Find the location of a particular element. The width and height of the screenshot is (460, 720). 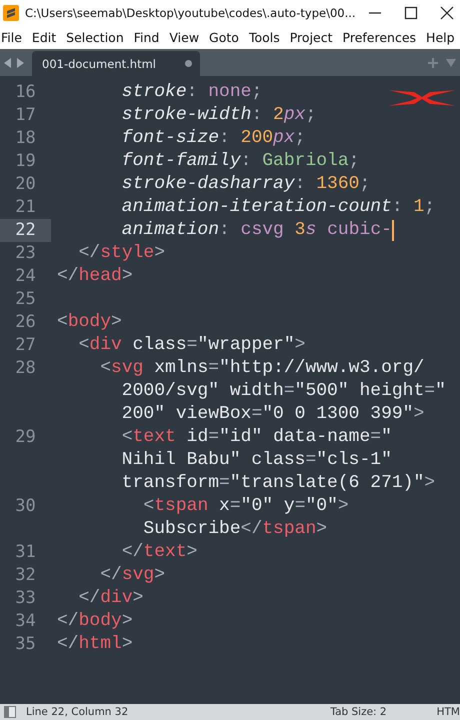

code-line: font-size: 200px; is located at coordinates (213, 138).